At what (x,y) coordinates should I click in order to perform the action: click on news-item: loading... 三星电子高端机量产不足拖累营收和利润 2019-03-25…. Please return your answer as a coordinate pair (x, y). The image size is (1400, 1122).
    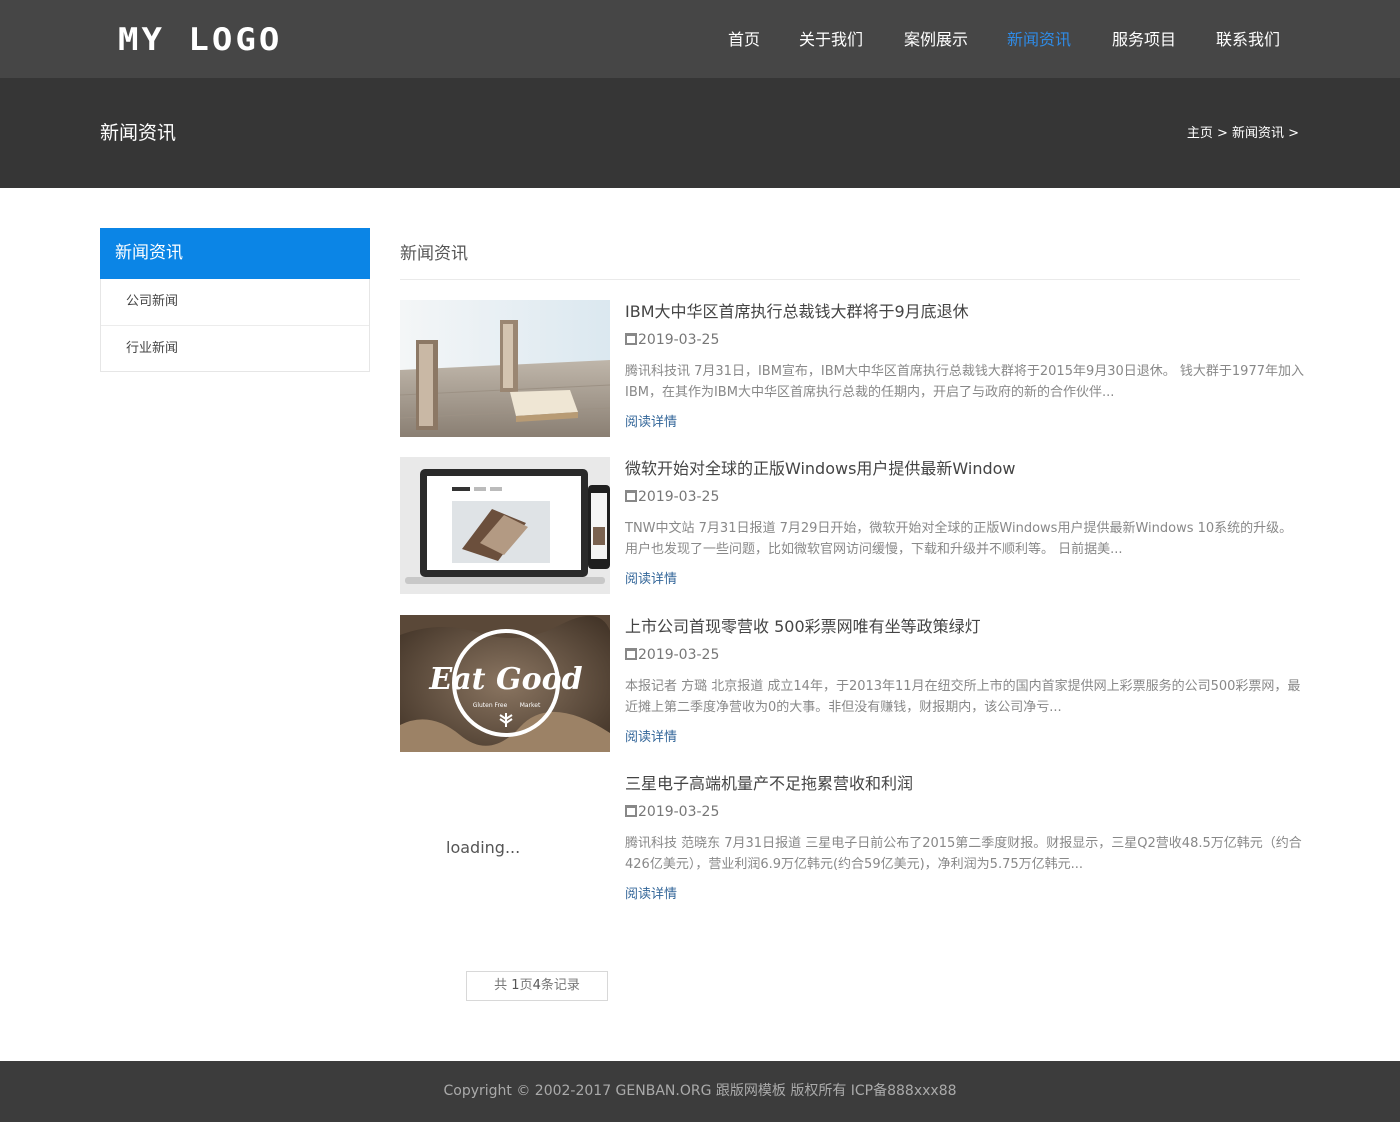
    Looking at the image, I should click on (851, 840).